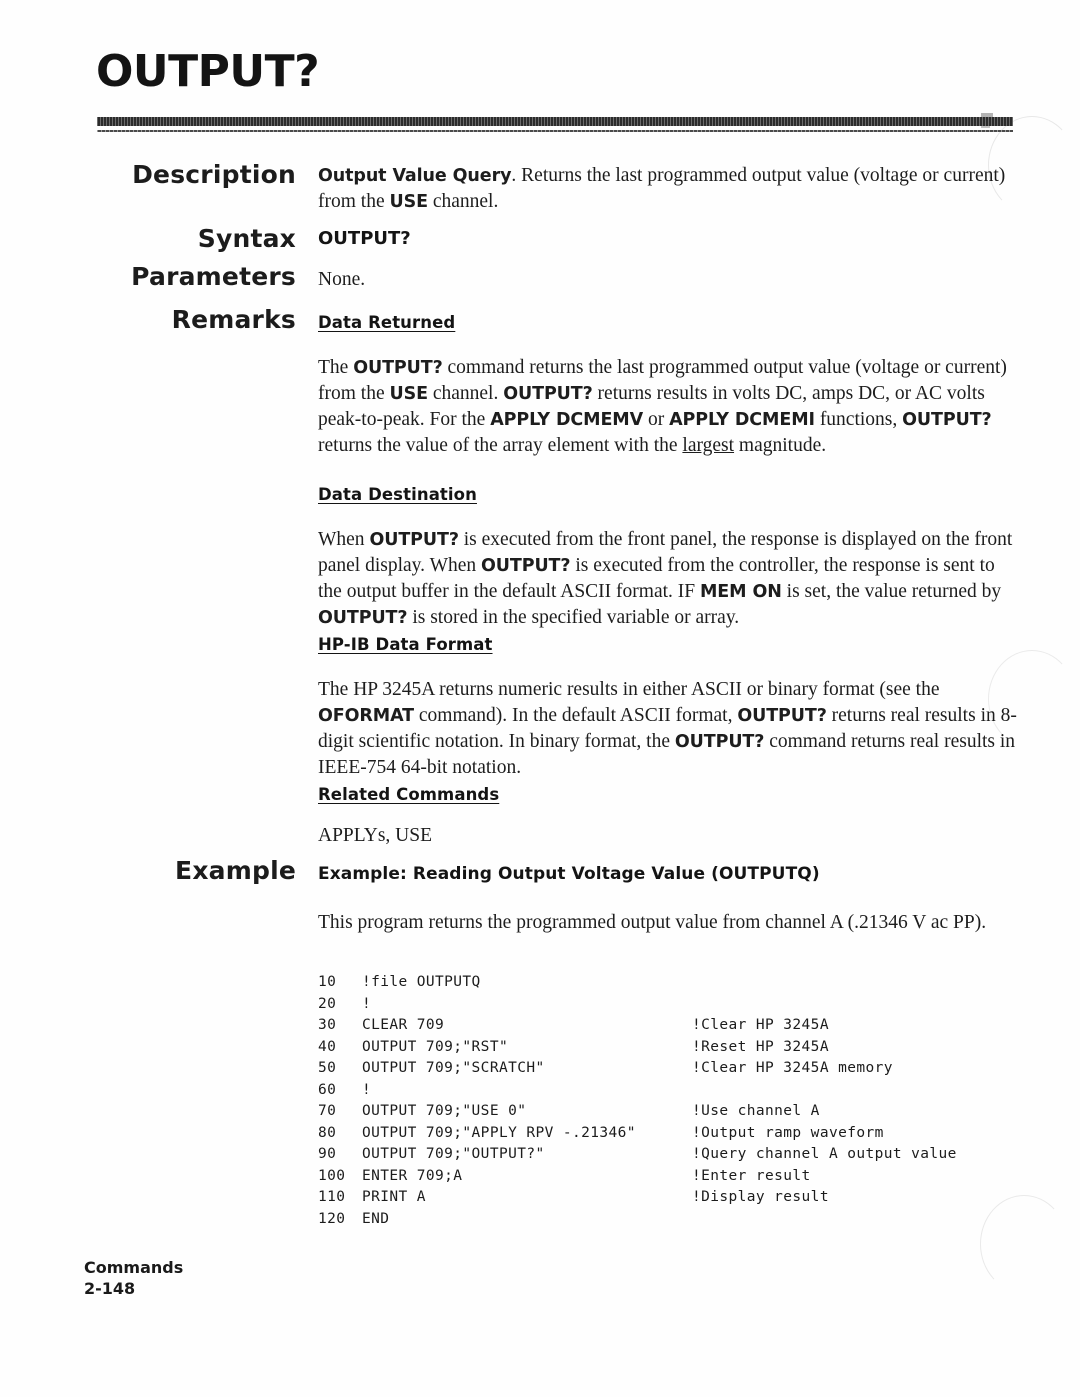 The width and height of the screenshot is (1080, 1397). What do you see at coordinates (740, 592) in the screenshot?
I see `dd-b3: MEM ON` at bounding box center [740, 592].